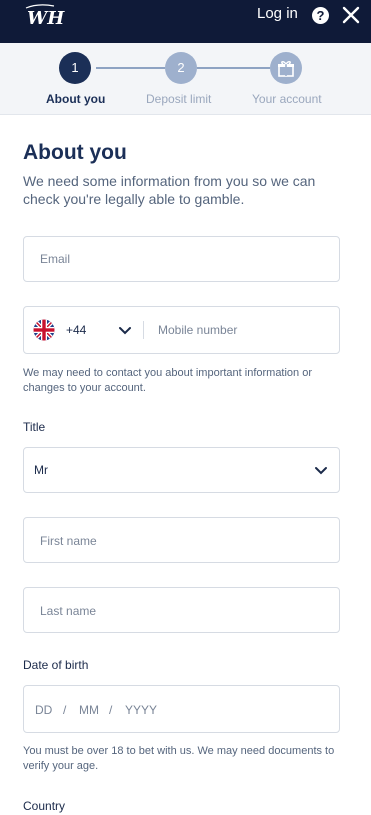 The image size is (371, 815). What do you see at coordinates (34, 427) in the screenshot?
I see `title-label: Title` at bounding box center [34, 427].